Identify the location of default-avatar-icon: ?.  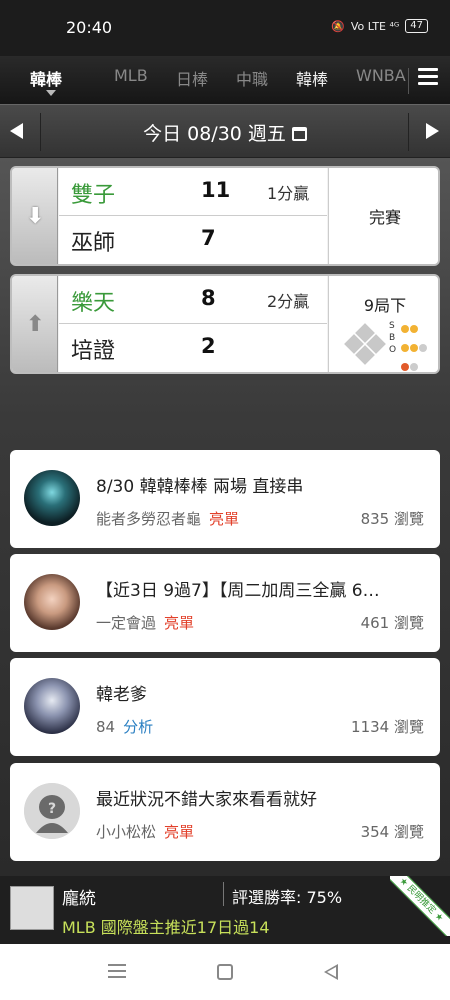
(52, 811).